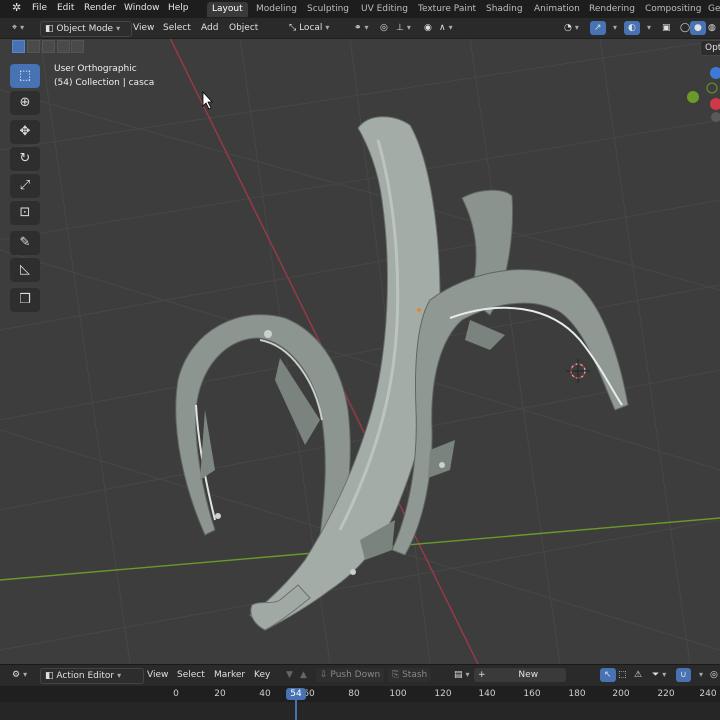 This screenshot has height=720, width=720. What do you see at coordinates (632, 28) in the screenshot?
I see `overlay-toggle-icon: ◐` at bounding box center [632, 28].